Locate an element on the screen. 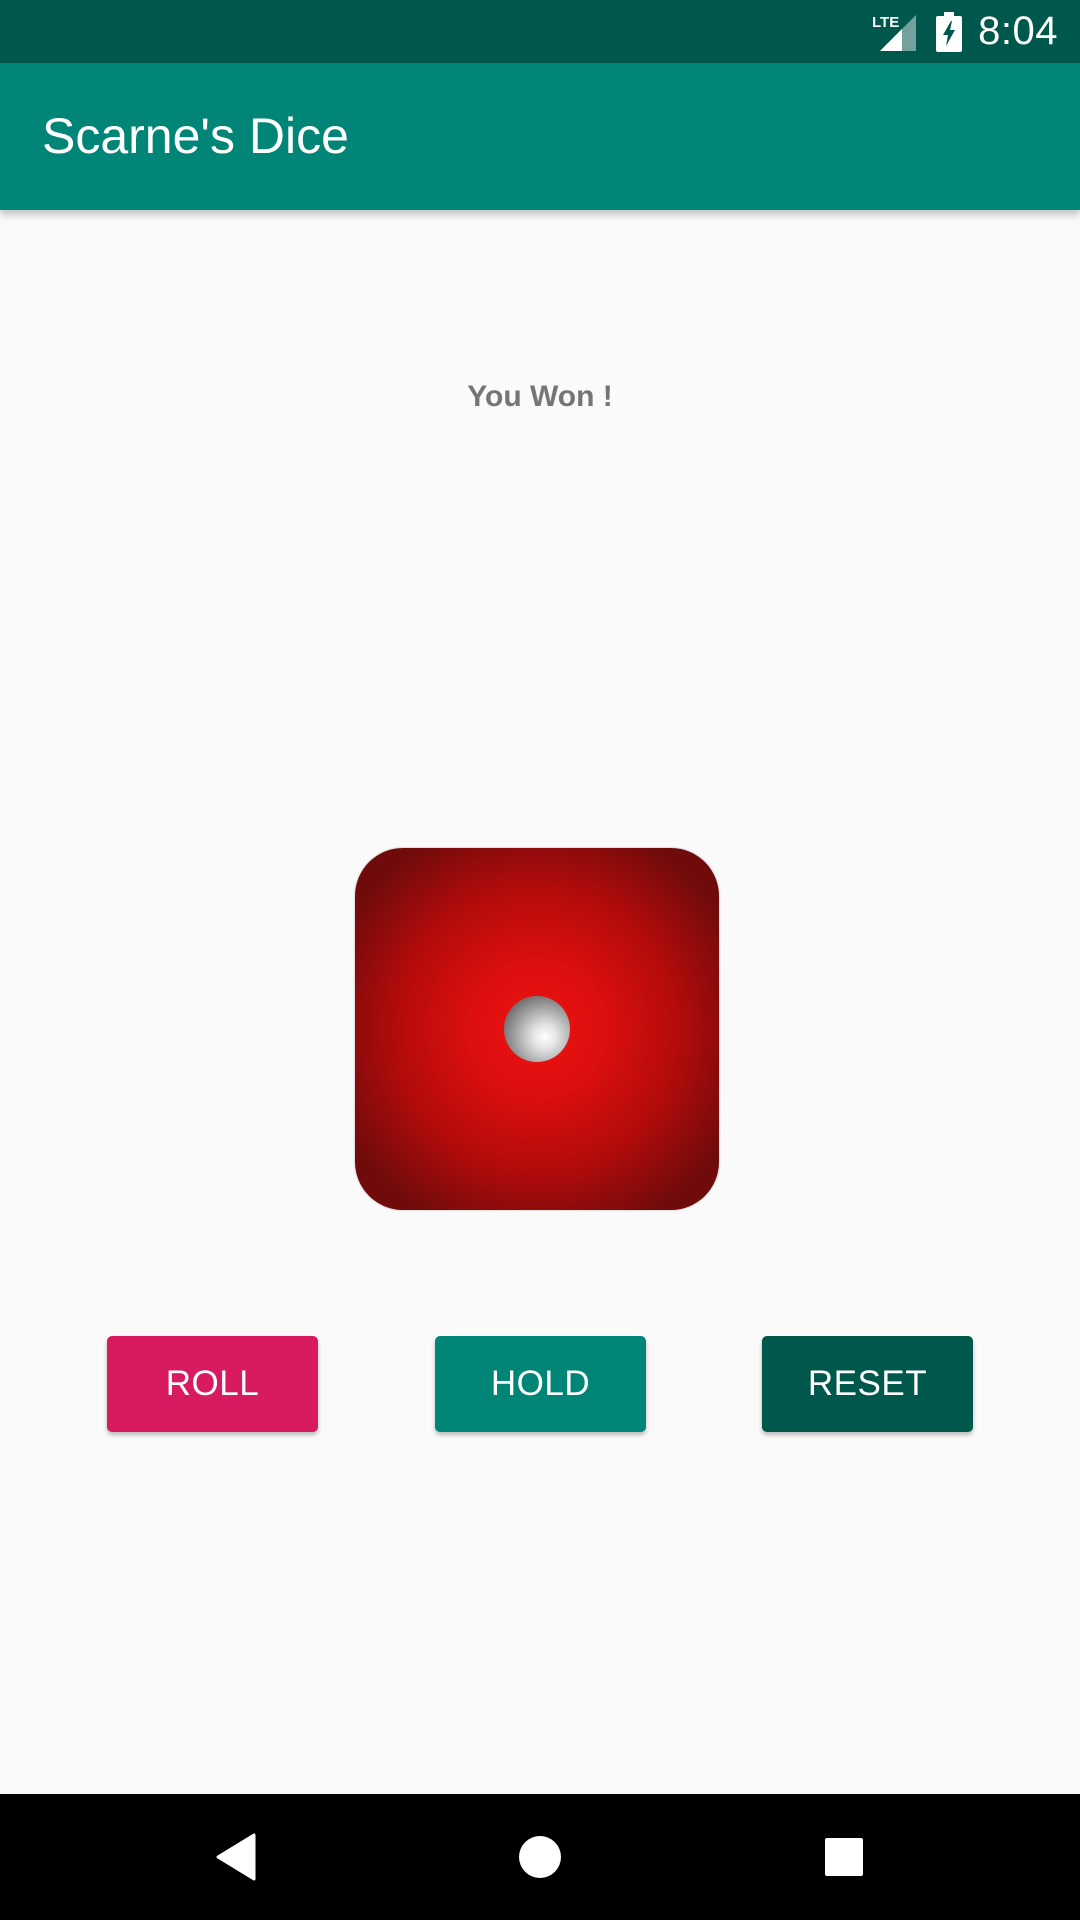  reset-button: RESET is located at coordinates (867, 1384).